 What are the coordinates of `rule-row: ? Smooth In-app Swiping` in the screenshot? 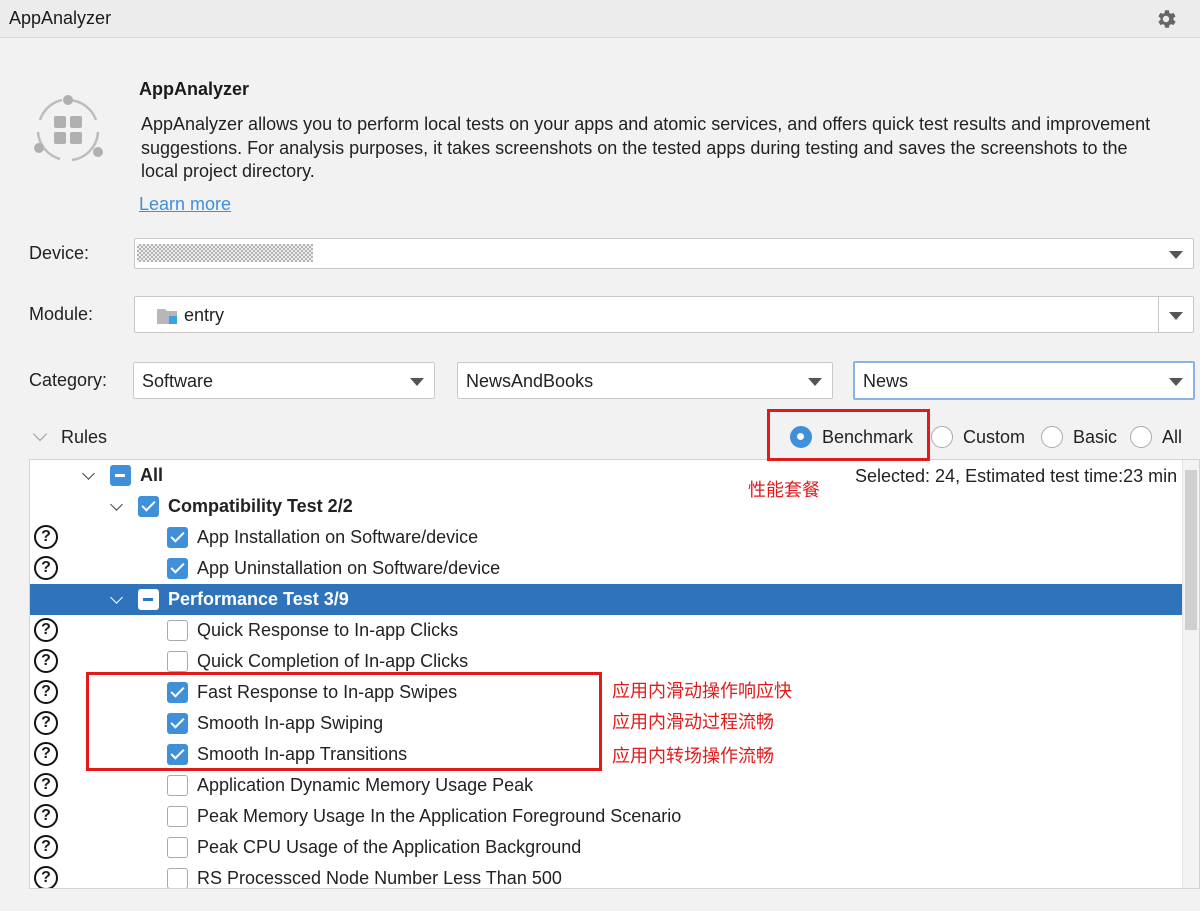 It's located at (606, 723).